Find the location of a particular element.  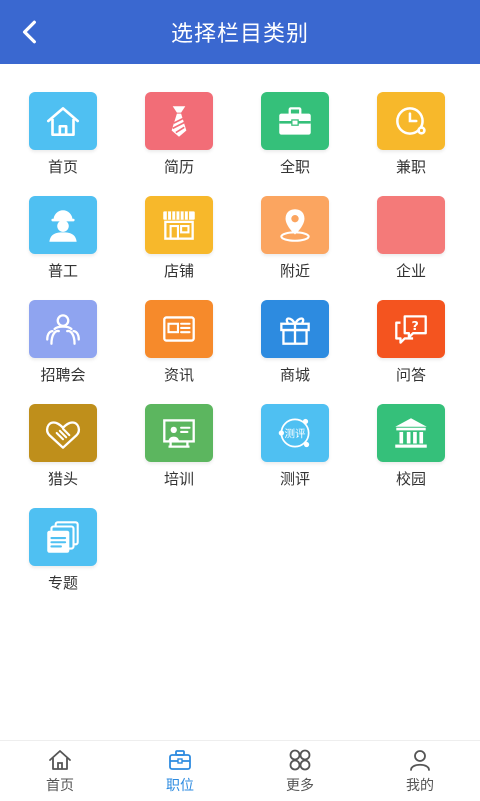

question-chat-icon: ? is located at coordinates (411, 329).